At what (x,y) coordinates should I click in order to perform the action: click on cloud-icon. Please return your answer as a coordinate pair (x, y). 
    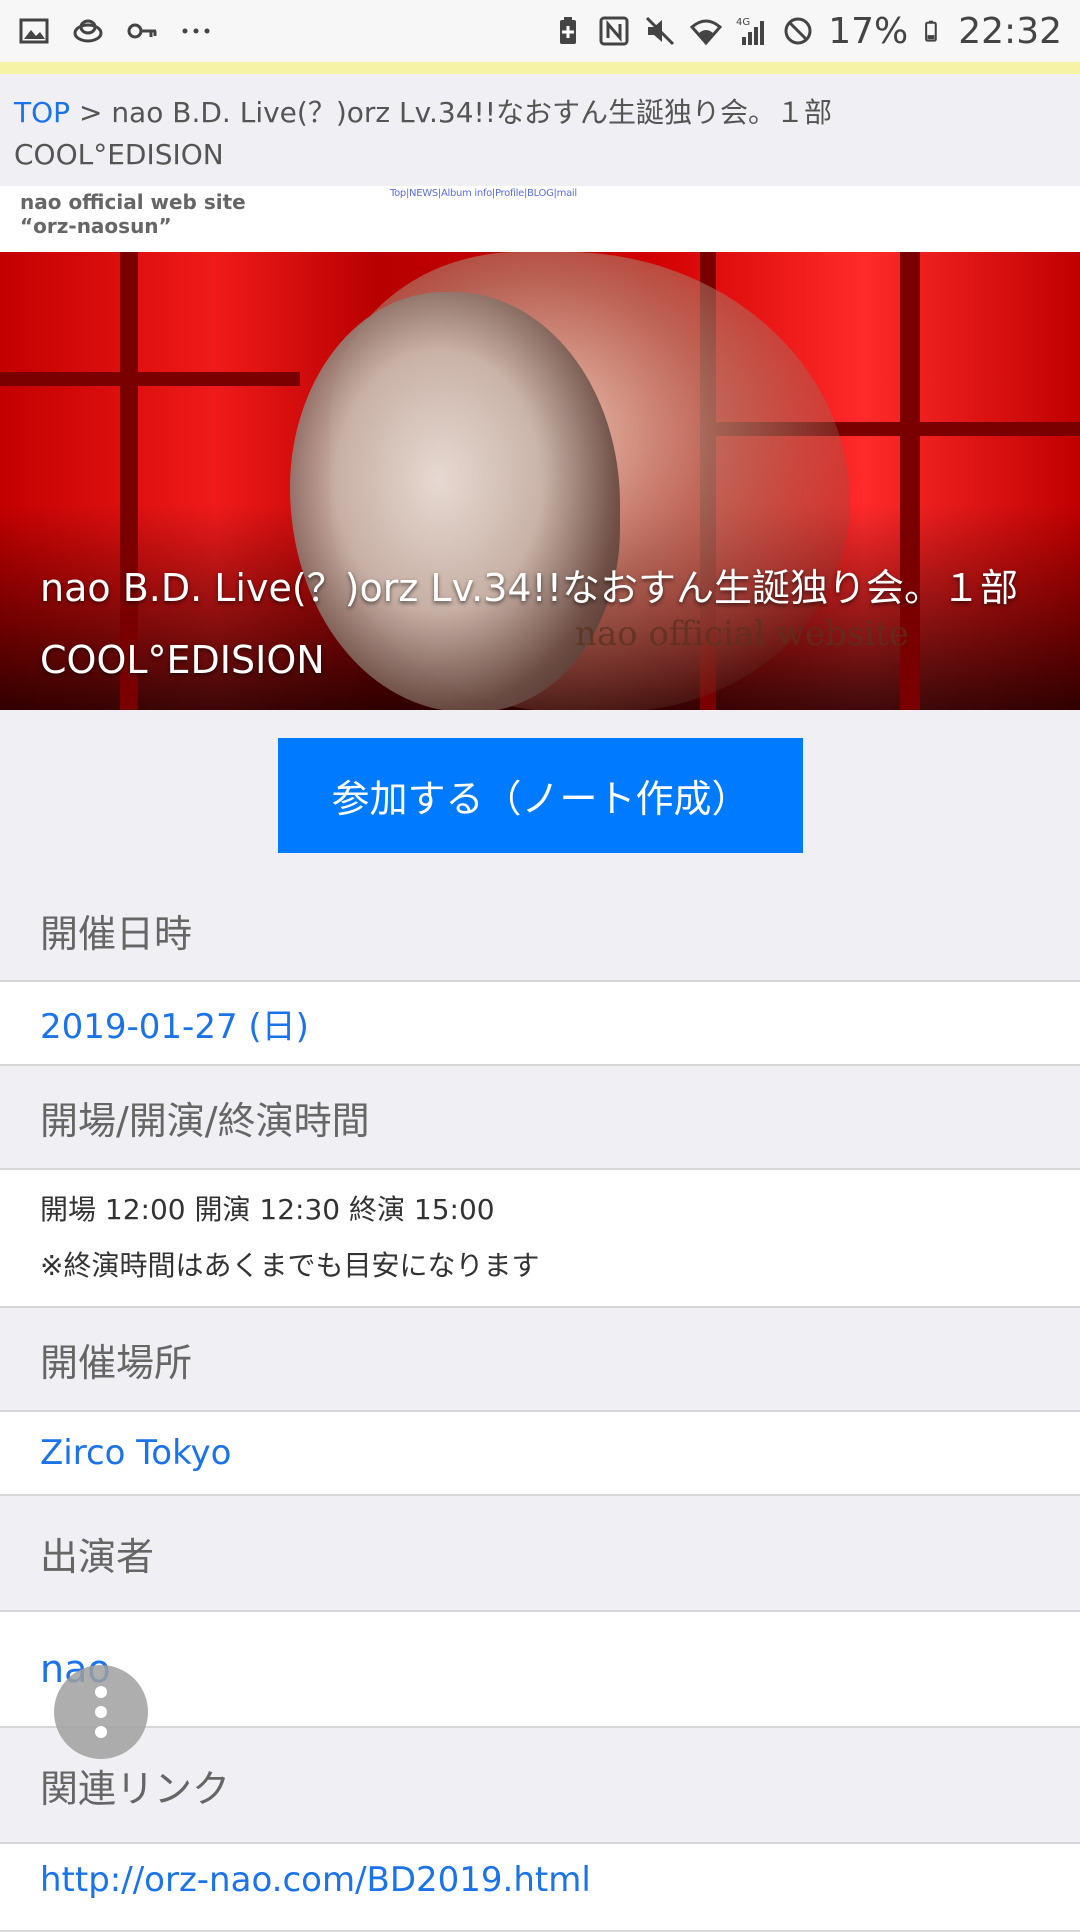
    Looking at the image, I should click on (88, 31).